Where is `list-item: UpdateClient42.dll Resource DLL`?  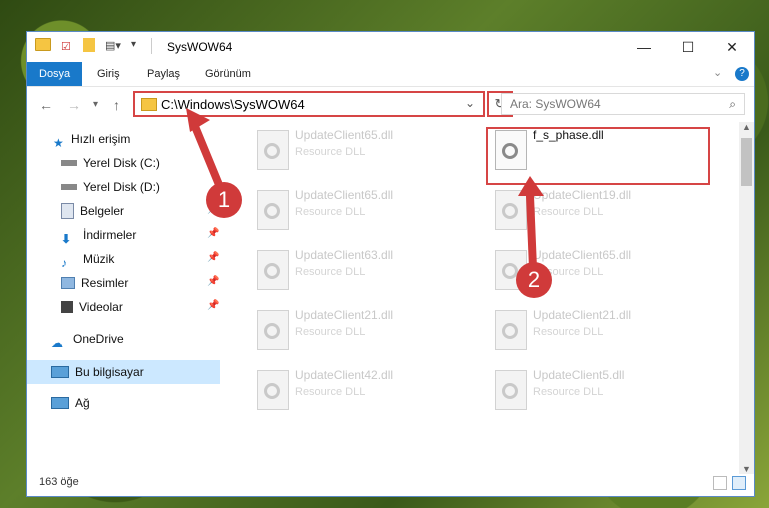 list-item: UpdateClient42.dll Resource DLL is located at coordinates (354, 390).